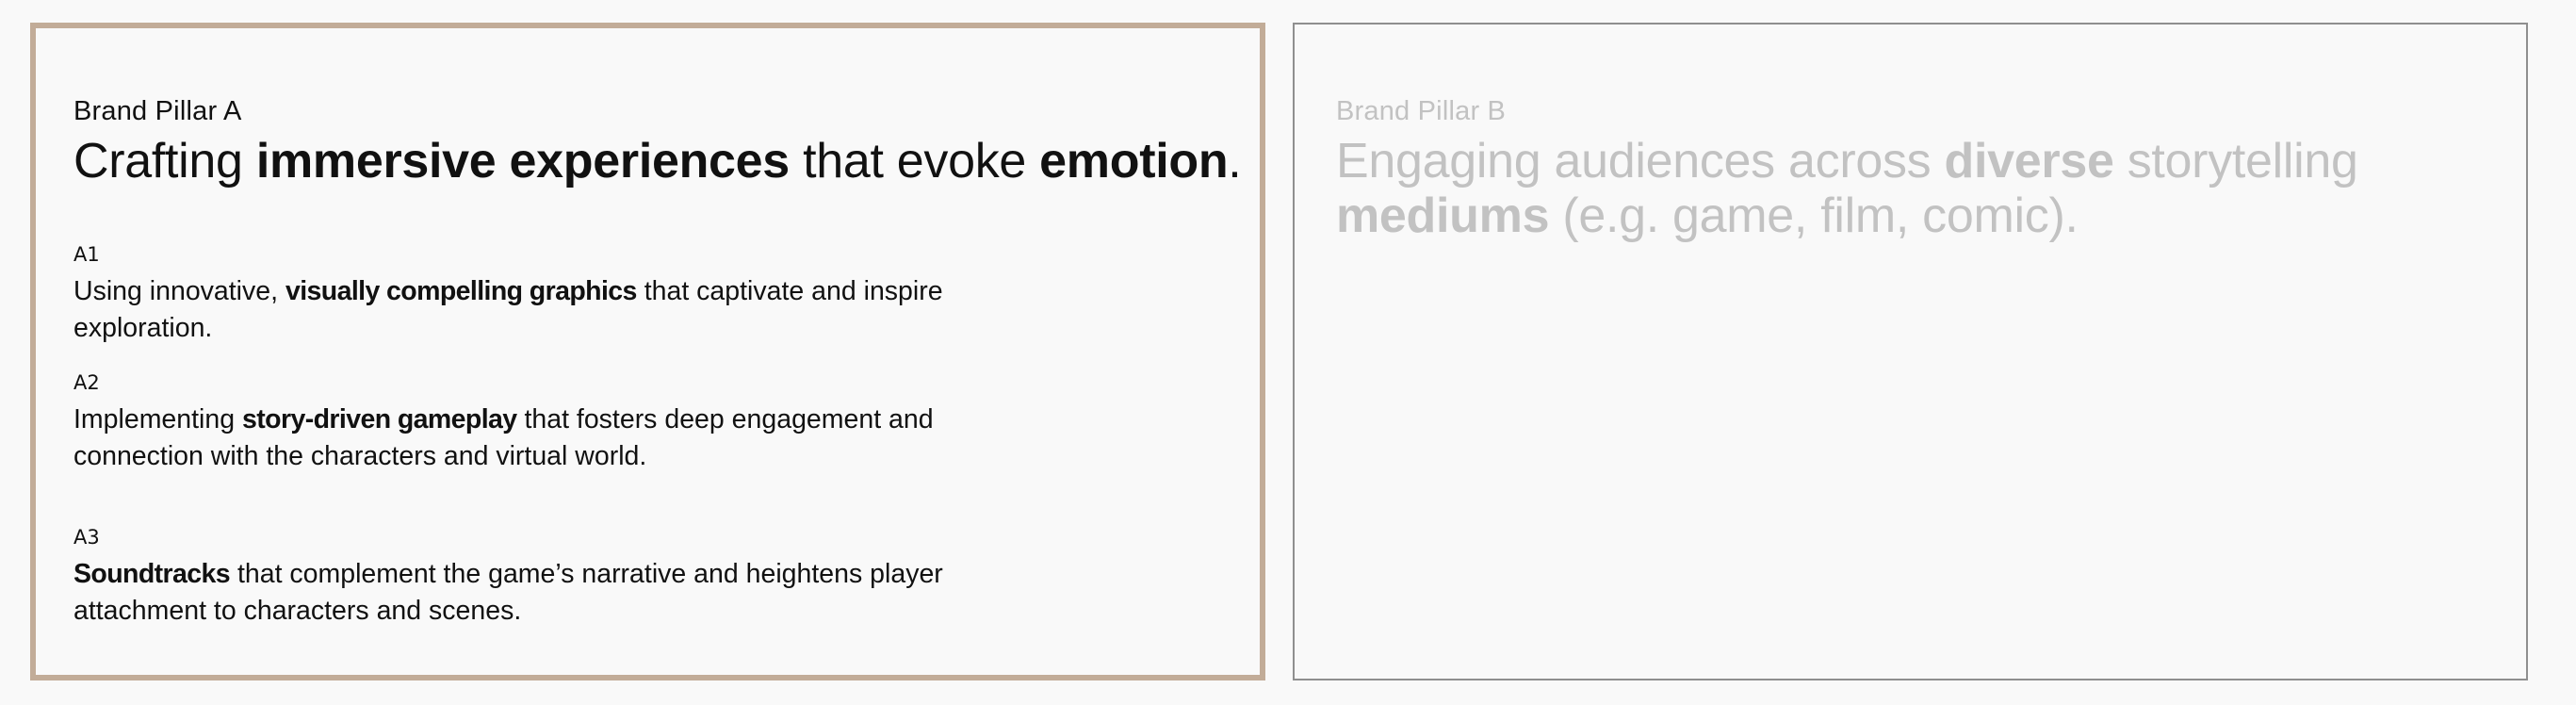  What do you see at coordinates (1814, 216) in the screenshot?
I see `headline-text: (e.g. game, film, comic).` at bounding box center [1814, 216].